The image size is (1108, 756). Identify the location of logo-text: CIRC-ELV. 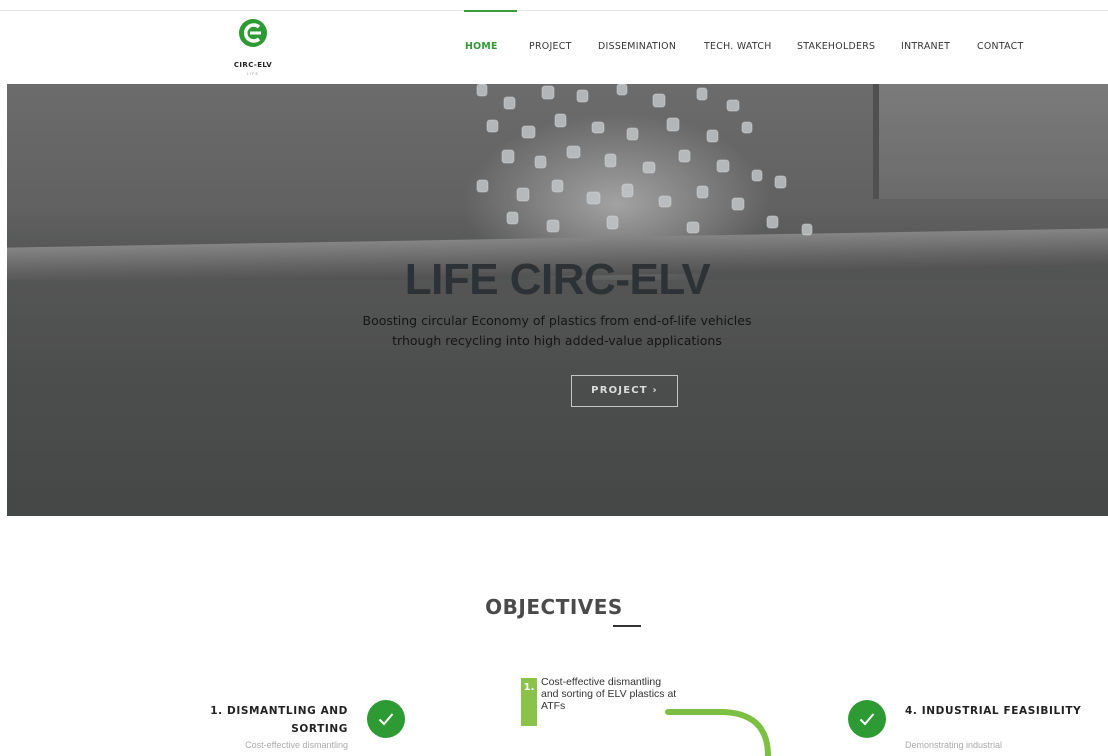
(253, 65).